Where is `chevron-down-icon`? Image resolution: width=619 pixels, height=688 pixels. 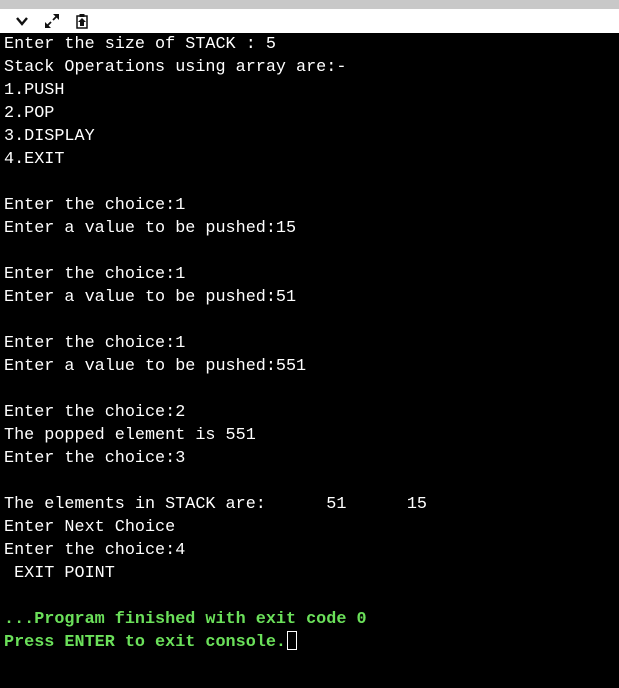 chevron-down-icon is located at coordinates (22, 21).